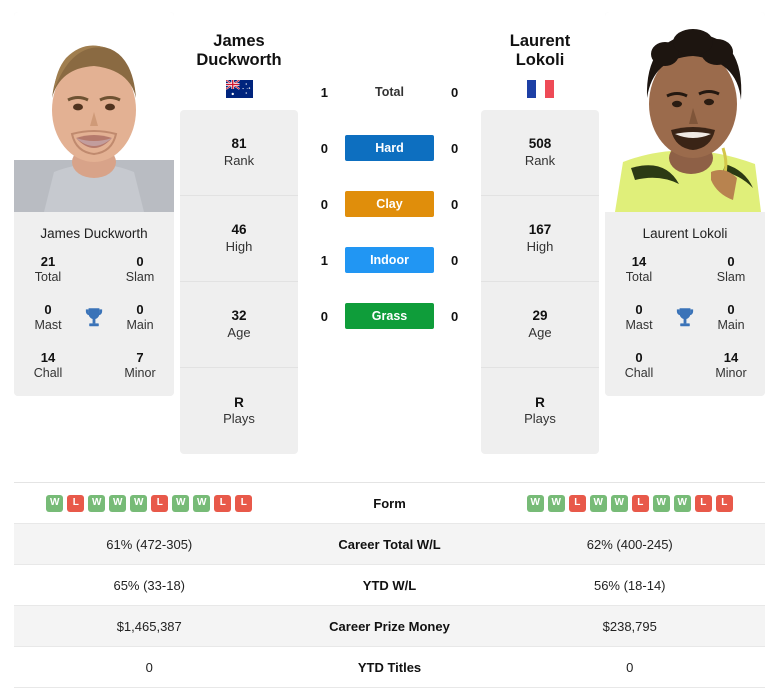  I want to click on rank-label-right: Rank, so click(540, 160).